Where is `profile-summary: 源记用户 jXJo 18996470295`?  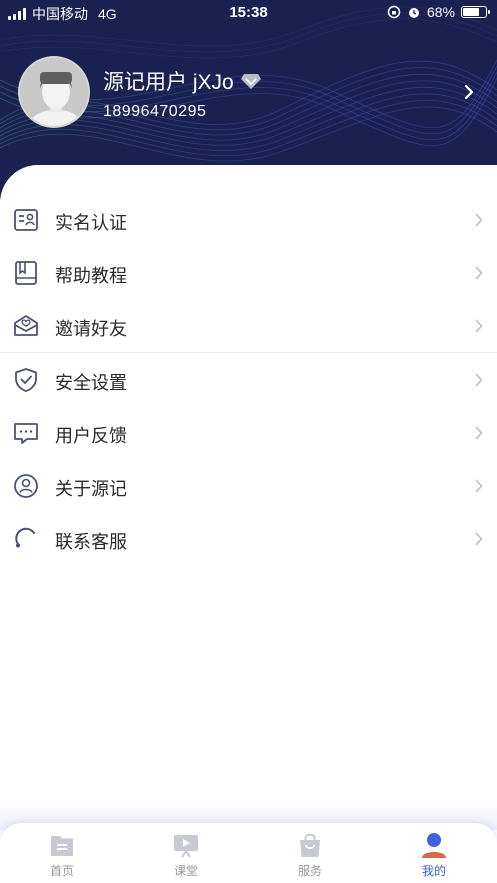 profile-summary: 源记用户 jXJo 18996470295 is located at coordinates (253, 93).